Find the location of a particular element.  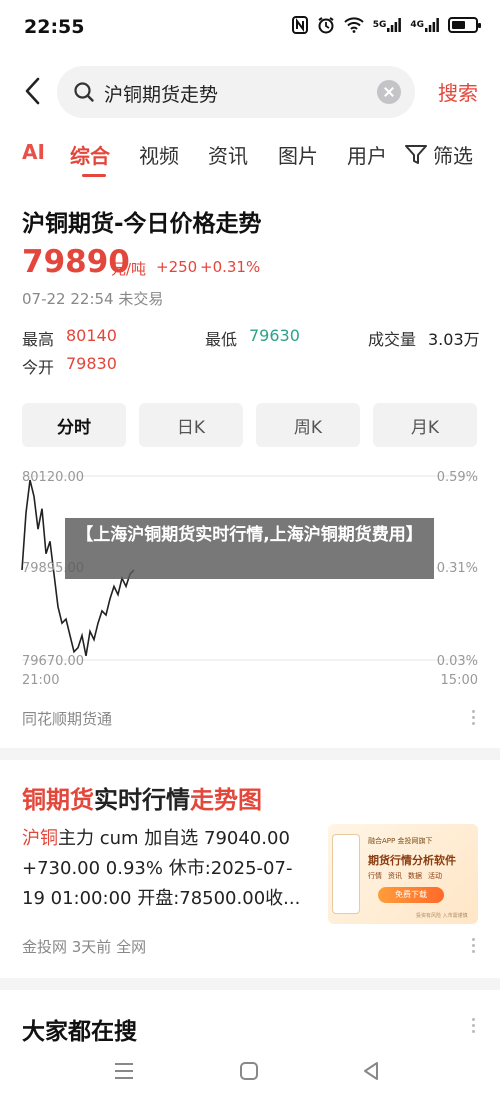

tab-images: 图片 is located at coordinates (298, 154).